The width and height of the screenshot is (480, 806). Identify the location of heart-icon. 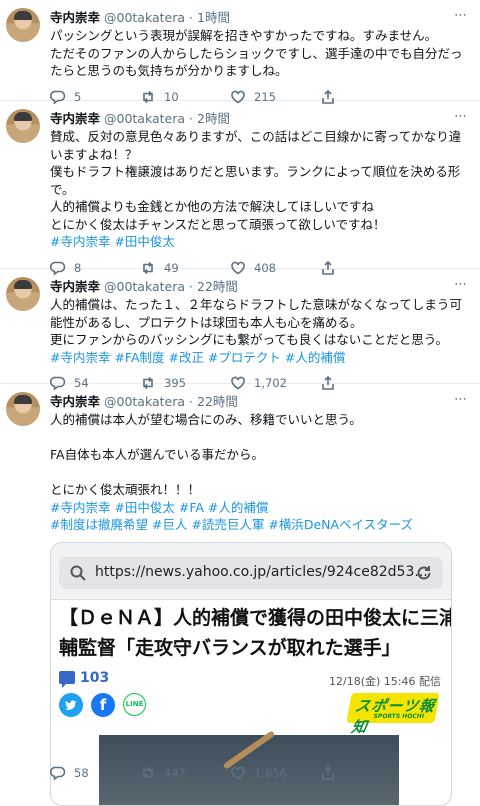
(238, 773).